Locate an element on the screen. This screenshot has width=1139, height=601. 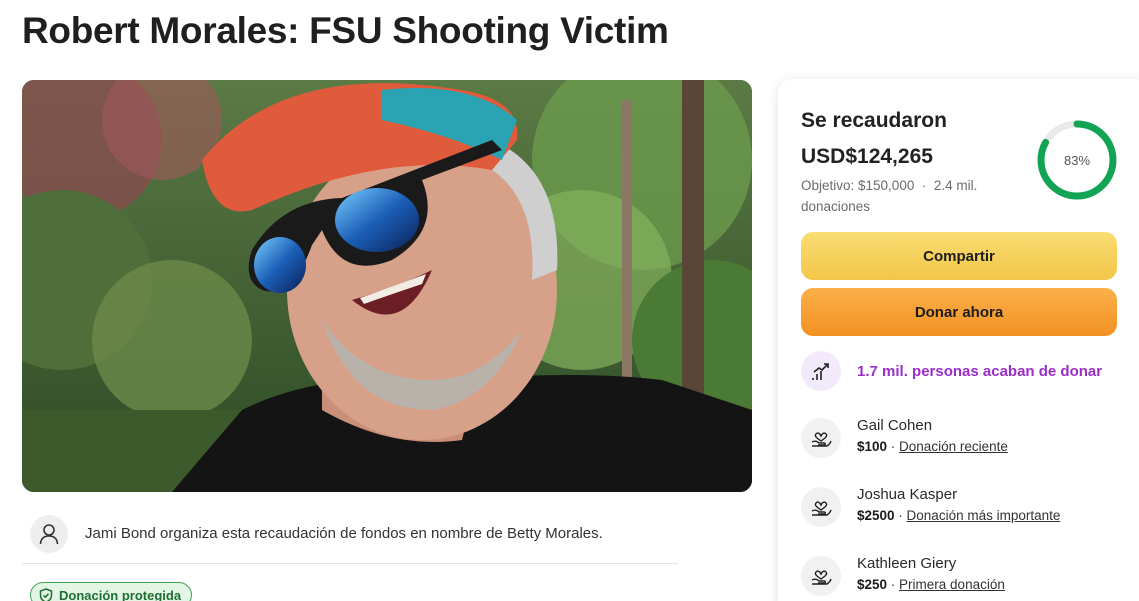
donor-item: Kathleen Giery $250 · Primera donación is located at coordinates (903, 575).